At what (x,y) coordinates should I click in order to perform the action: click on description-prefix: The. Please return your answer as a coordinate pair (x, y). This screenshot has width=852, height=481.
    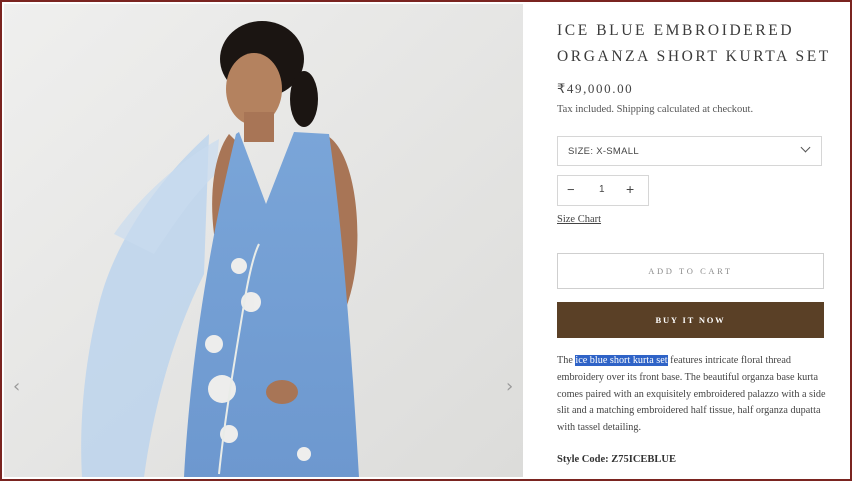
    Looking at the image, I should click on (566, 360).